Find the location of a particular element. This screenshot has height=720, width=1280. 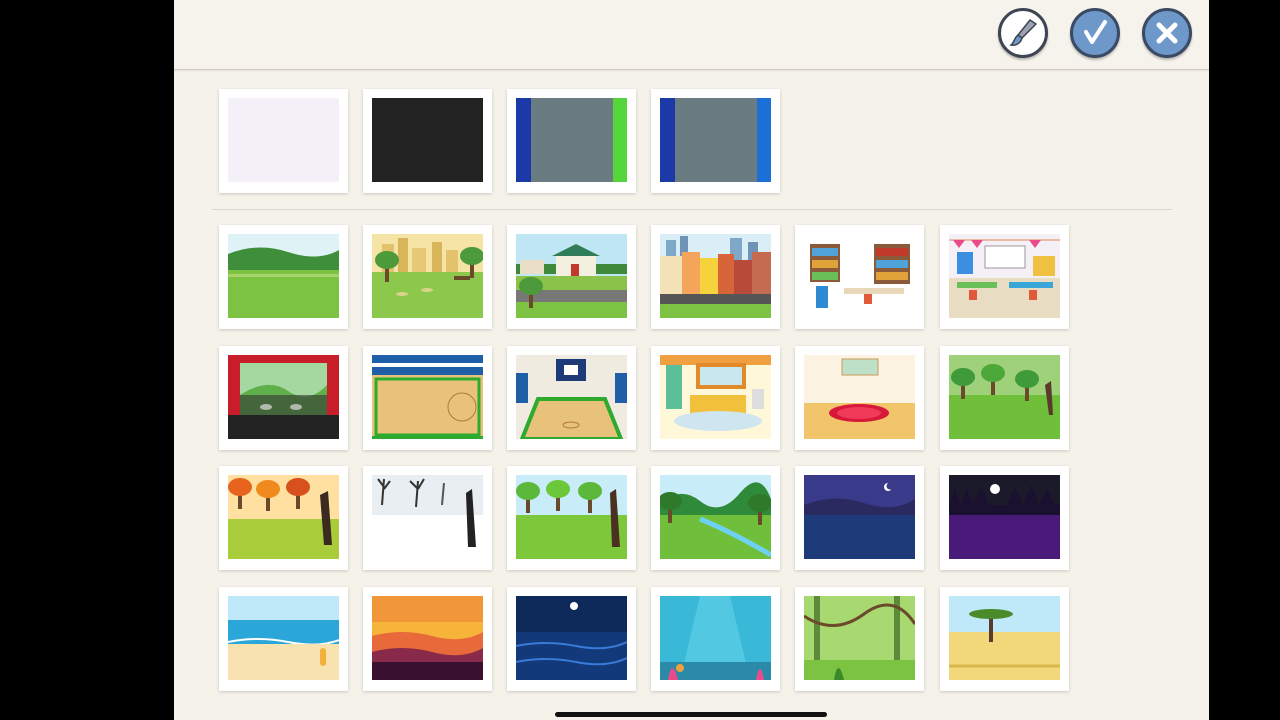

bg-autumn-forest-card is located at coordinates (283, 518).